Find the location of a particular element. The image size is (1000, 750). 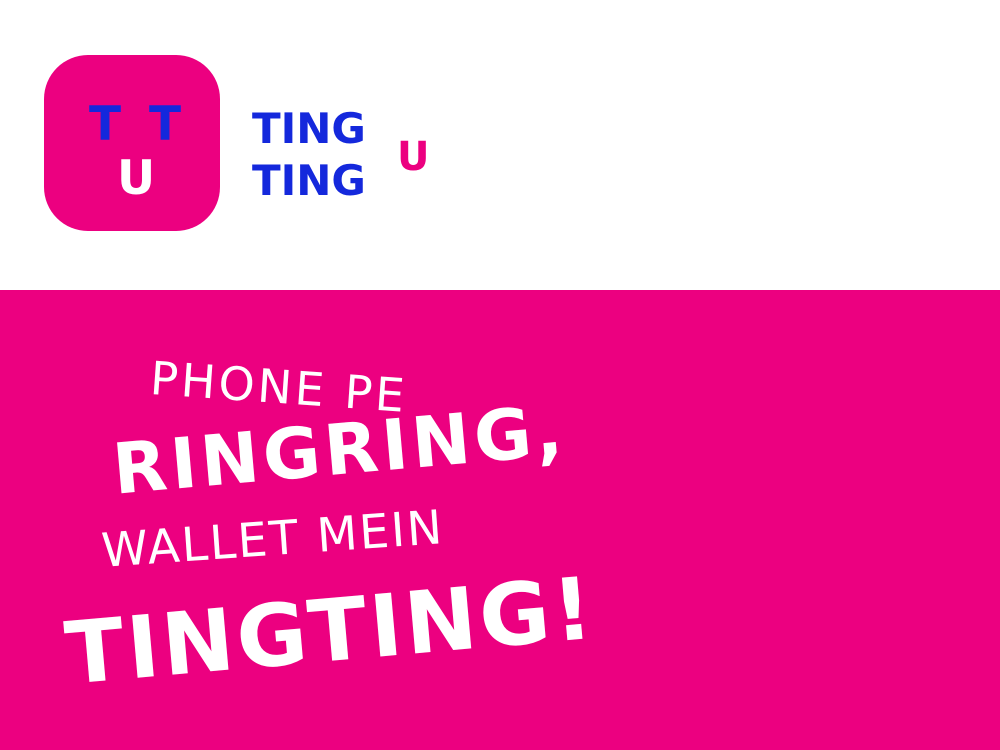

wordmark-line-1: TING is located at coordinates (309, 128).